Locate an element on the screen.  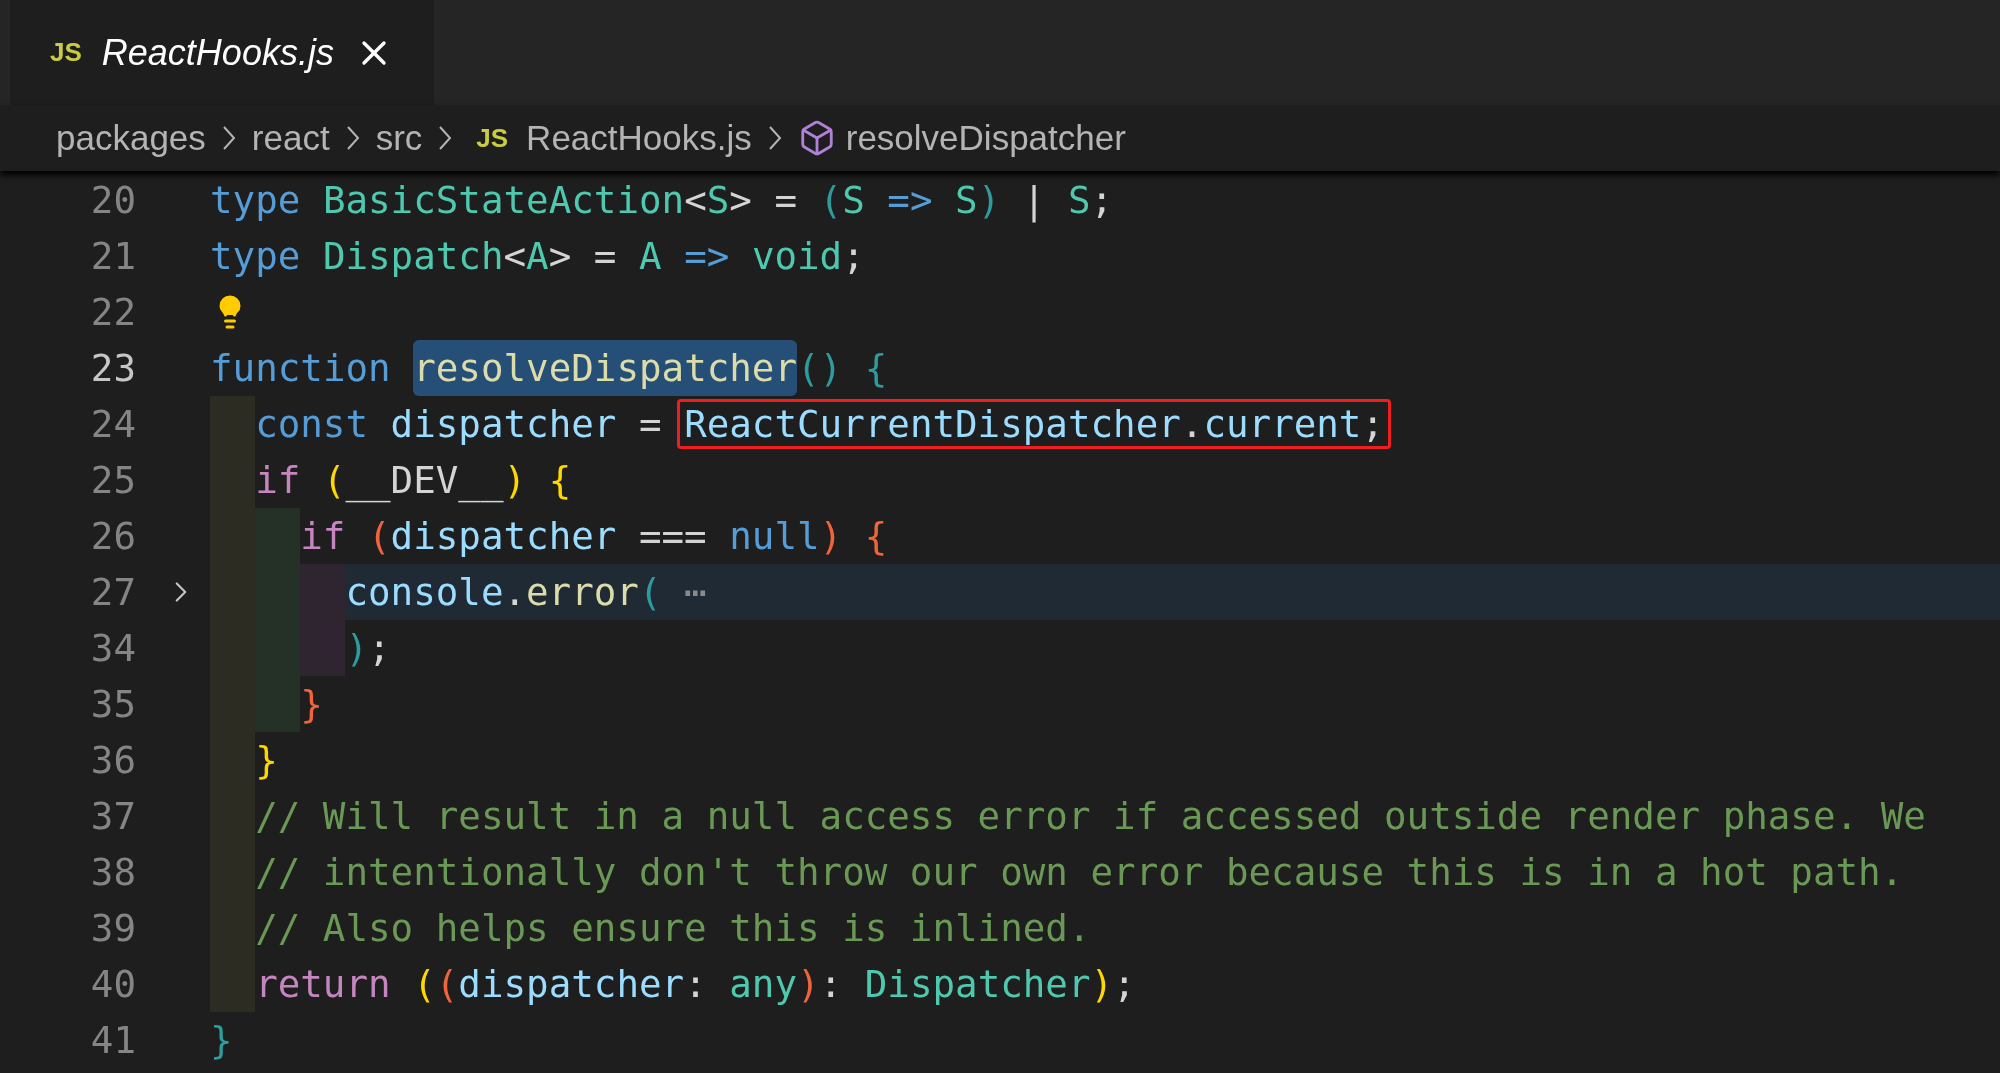
breadcrumb-item: react is located at coordinates (290, 138).